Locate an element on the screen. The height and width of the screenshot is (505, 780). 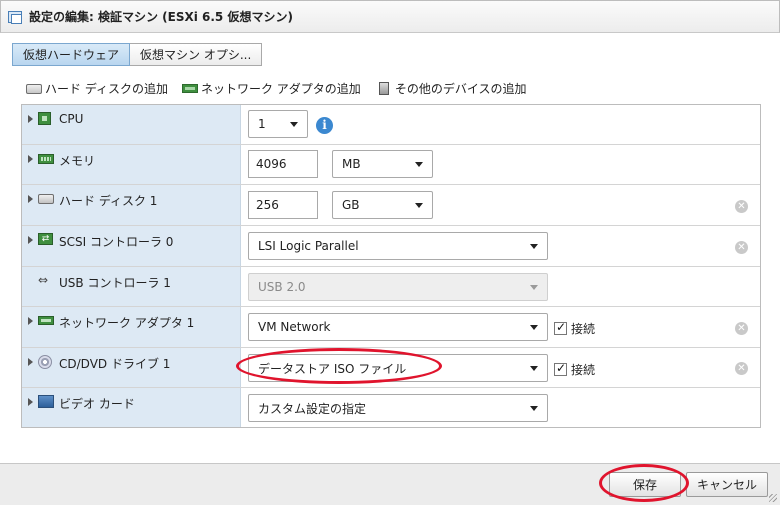
video-card-icon is located at coordinates (46, 401).